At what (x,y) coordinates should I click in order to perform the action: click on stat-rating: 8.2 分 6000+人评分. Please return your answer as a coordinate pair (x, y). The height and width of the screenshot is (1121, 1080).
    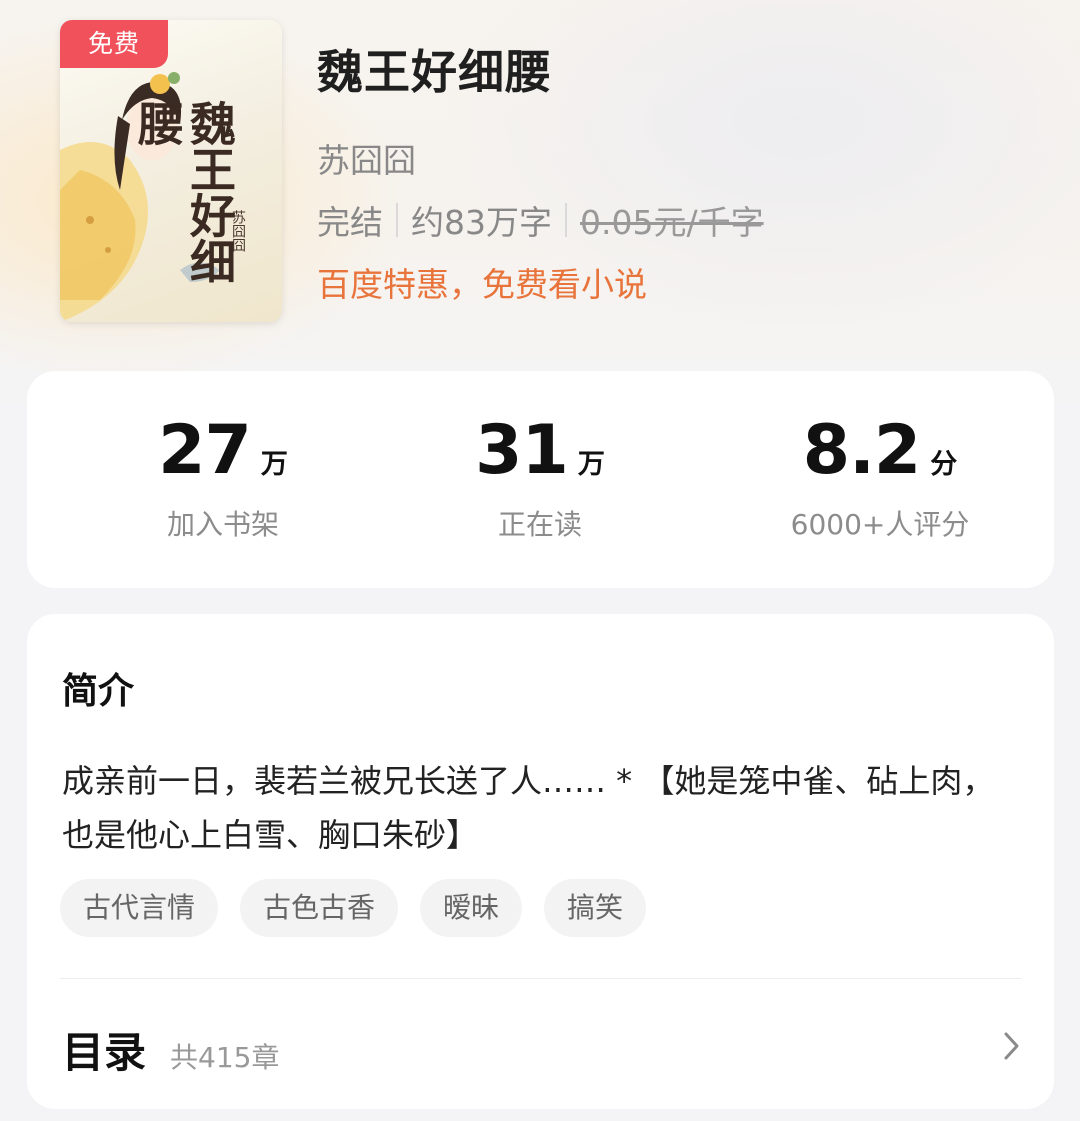
    Looking at the image, I should click on (880, 477).